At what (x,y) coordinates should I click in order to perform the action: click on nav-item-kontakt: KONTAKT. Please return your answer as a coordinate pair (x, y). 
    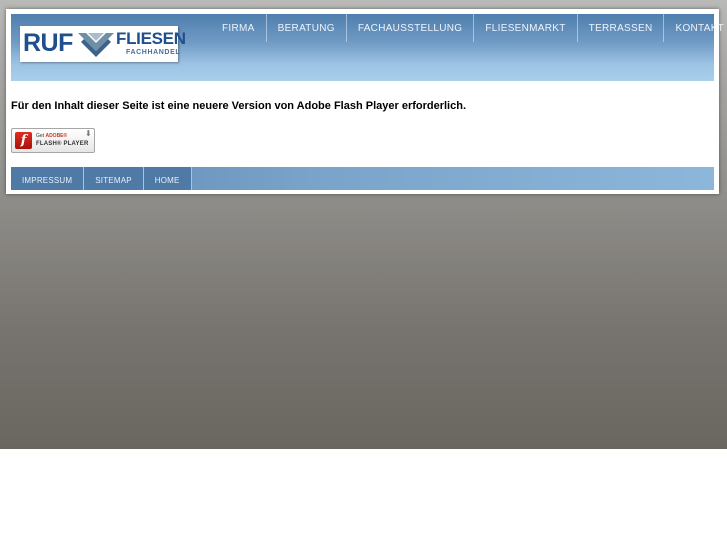
    Looking at the image, I should click on (695, 28).